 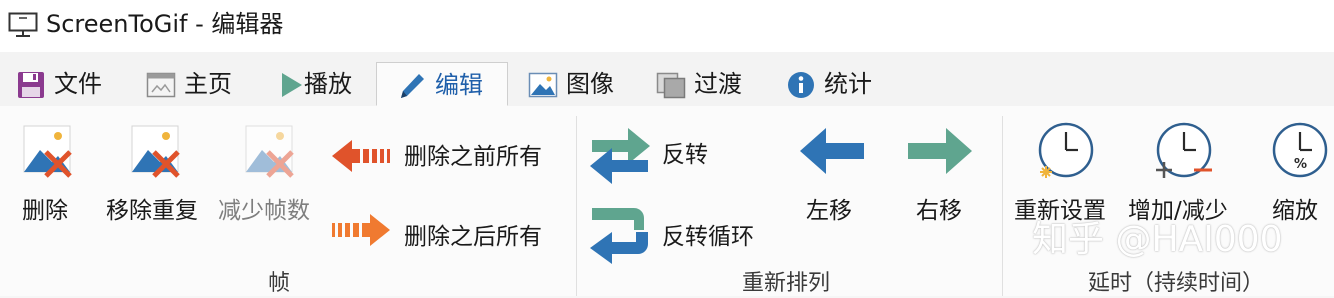 I want to click on override-delay-button: 重新设置, so click(x=1066, y=175).